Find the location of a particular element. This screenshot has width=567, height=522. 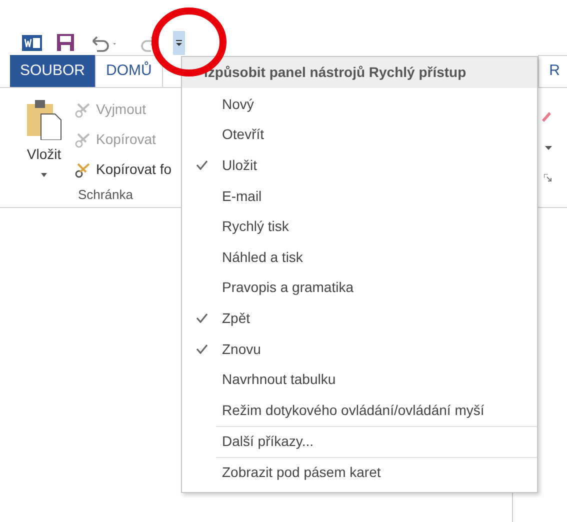

eraser-icon is located at coordinates (546, 116).